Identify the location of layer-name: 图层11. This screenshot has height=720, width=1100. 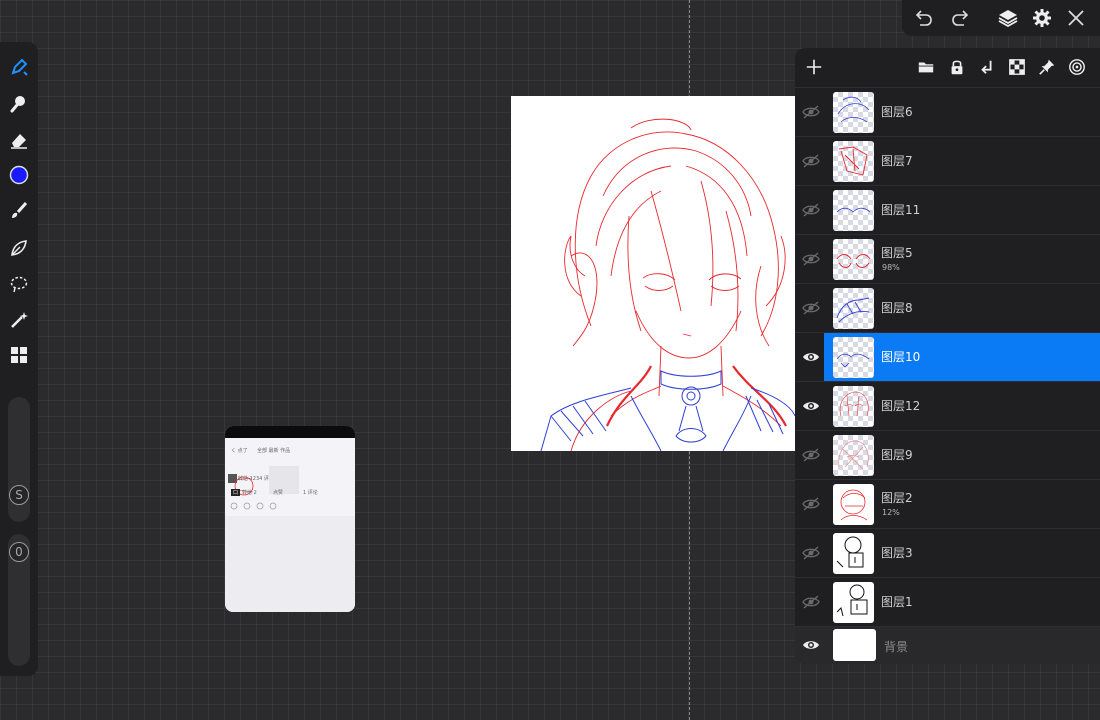
(901, 210).